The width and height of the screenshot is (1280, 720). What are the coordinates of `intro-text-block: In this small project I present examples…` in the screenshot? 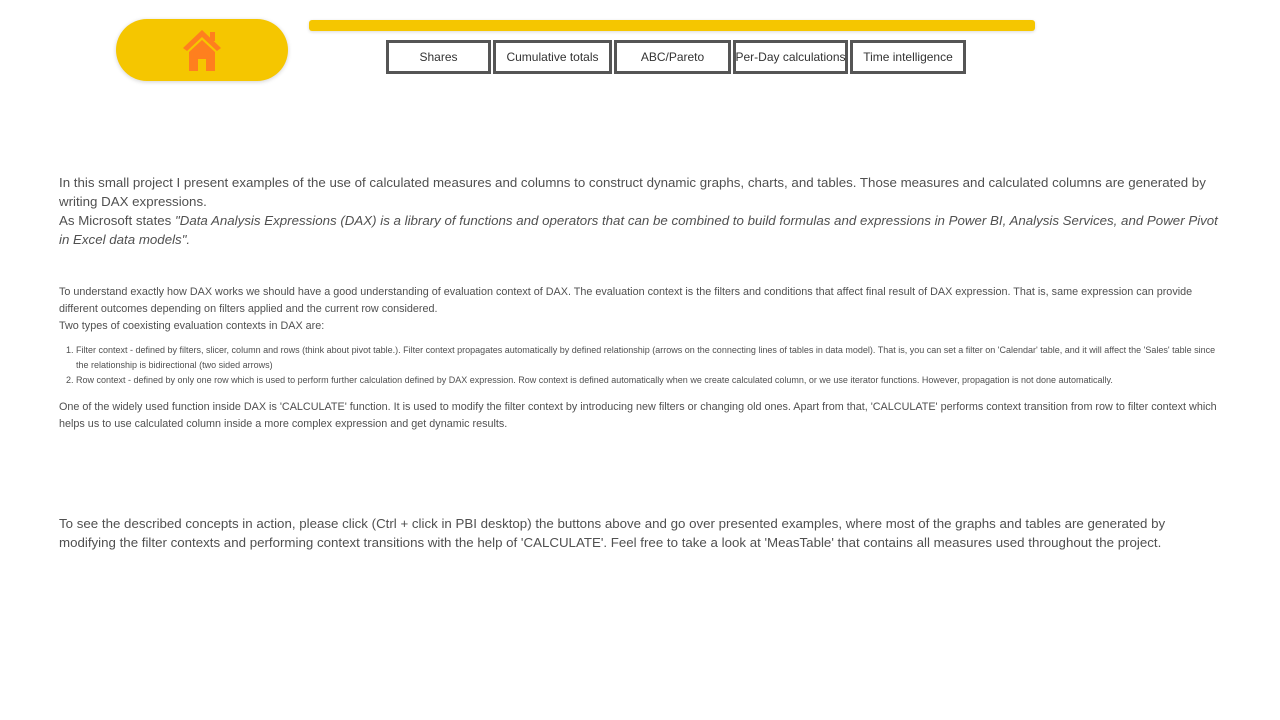 It's located at (641, 211).